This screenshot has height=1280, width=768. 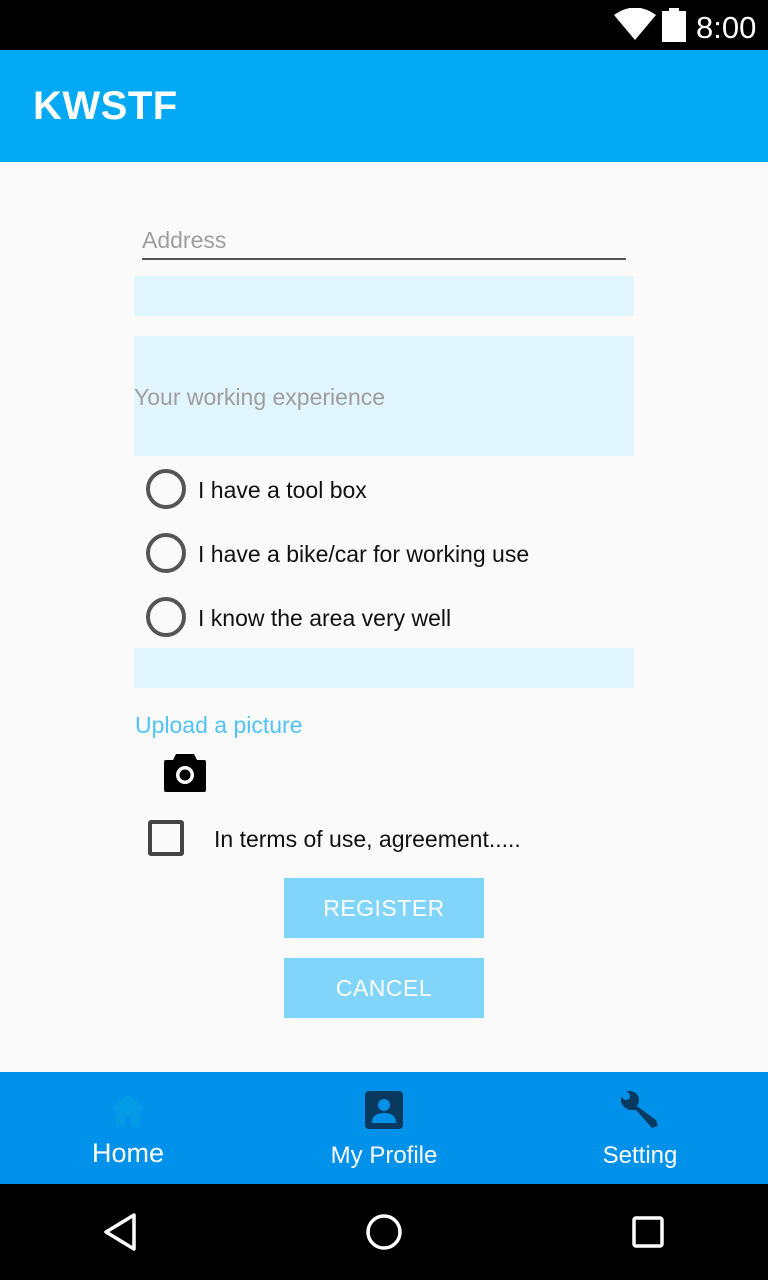 What do you see at coordinates (639, 1109) in the screenshot?
I see `wrench-icon` at bounding box center [639, 1109].